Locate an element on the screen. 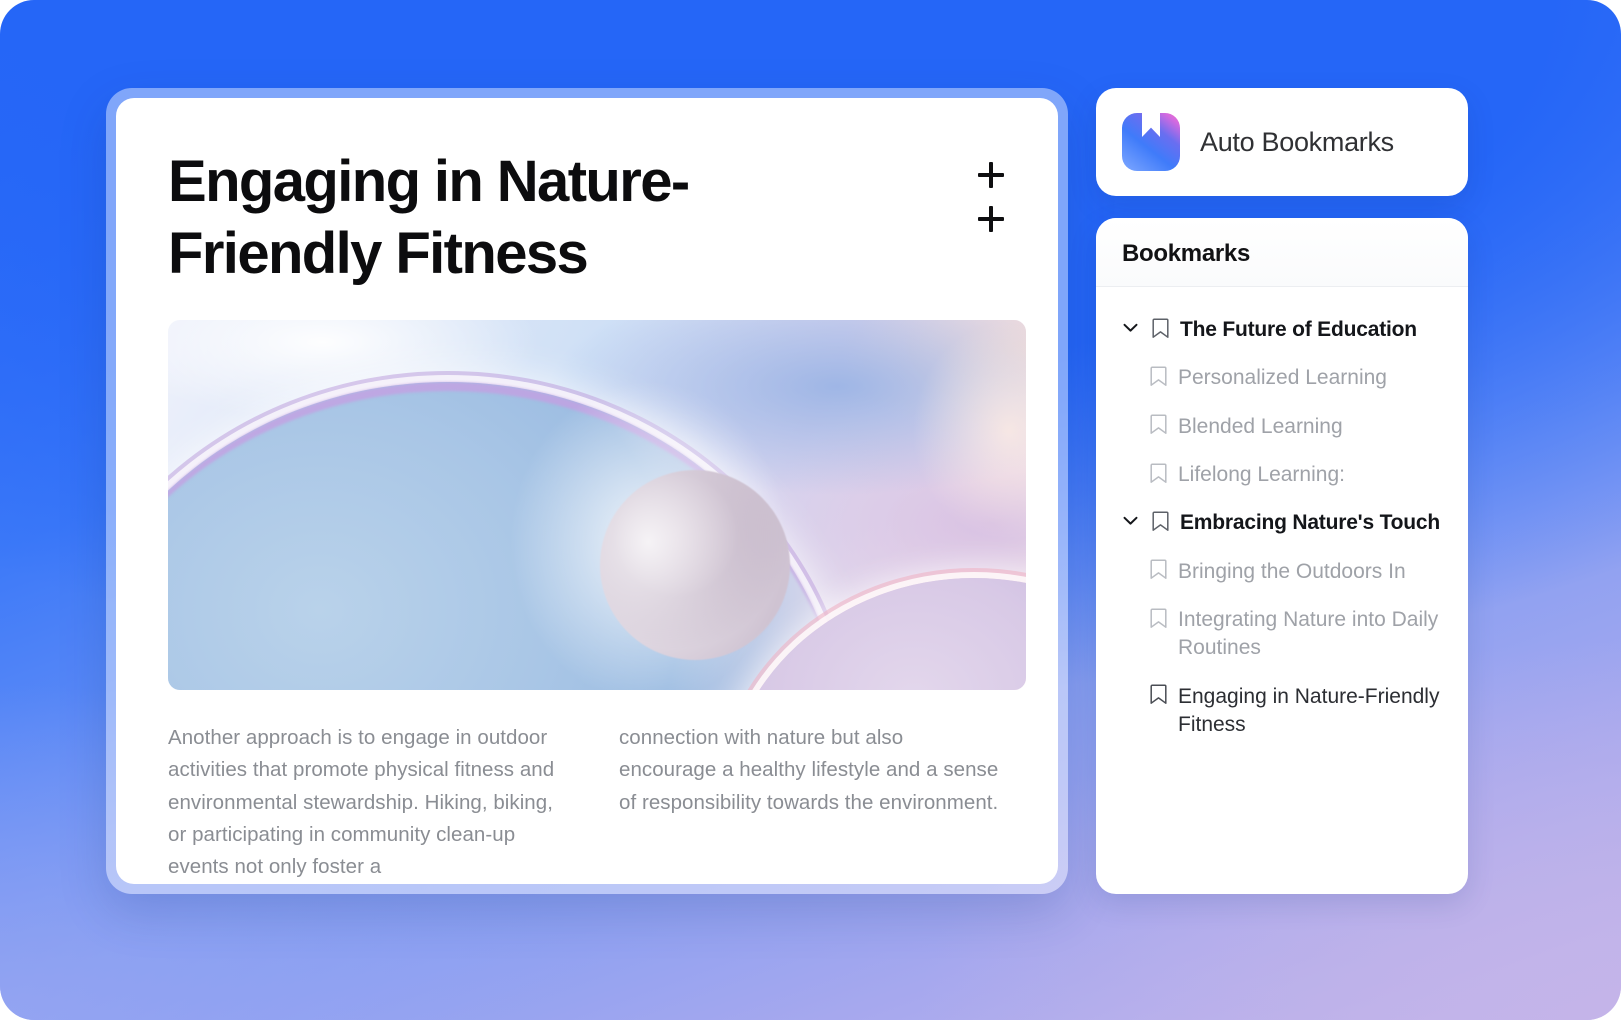  bookmark-item-label: Personalized Learning is located at coordinates (1282, 378).